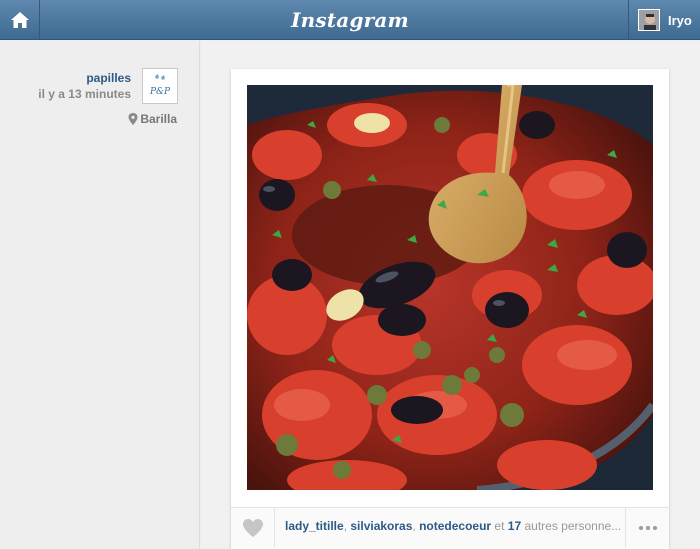 This screenshot has width=700, height=549. I want to click on user-avatar, so click(649, 20).